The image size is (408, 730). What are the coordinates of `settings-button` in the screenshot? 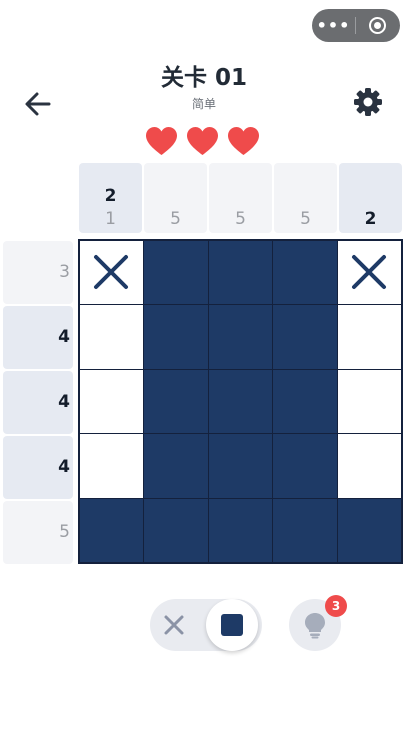 It's located at (368, 102).